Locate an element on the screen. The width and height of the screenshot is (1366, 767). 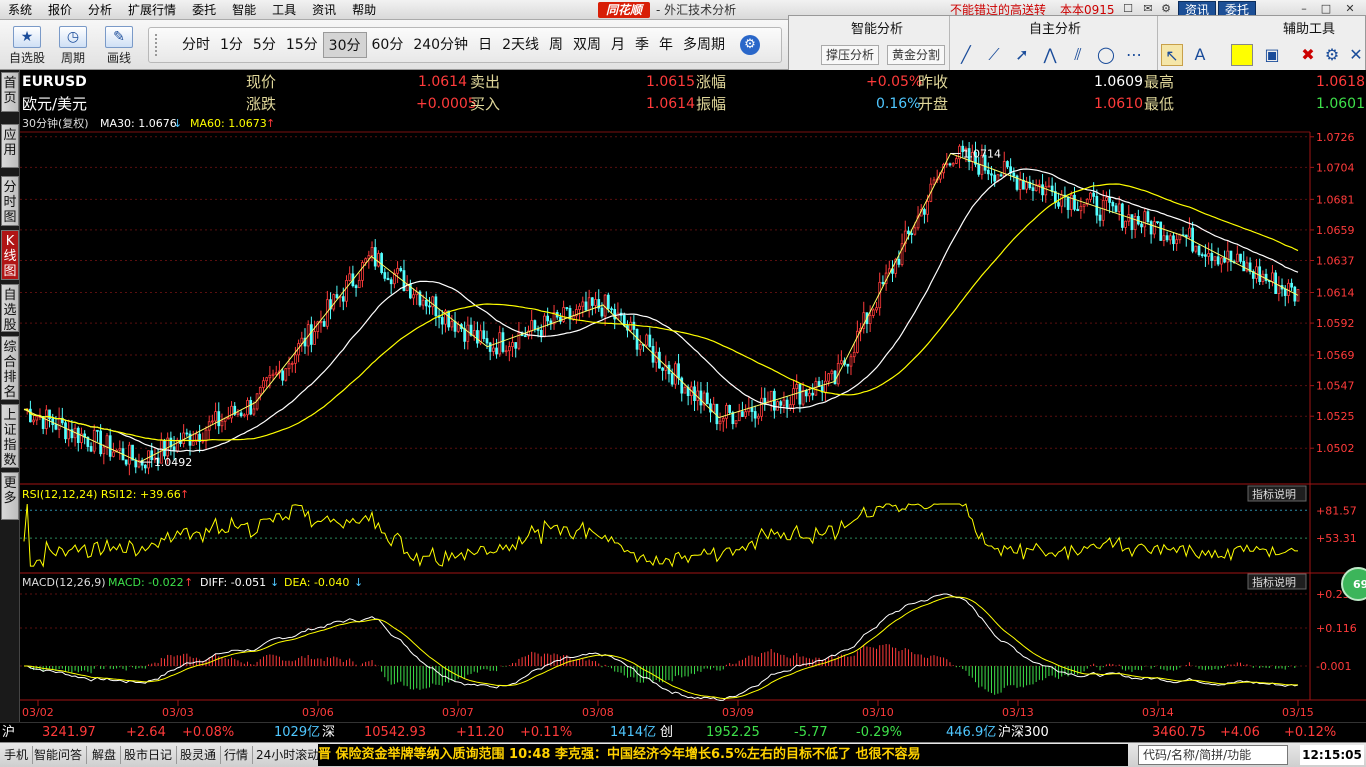
period-1min: 1分 is located at coordinates (231, 45).